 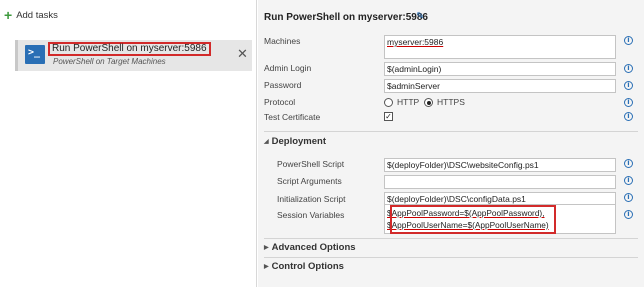 I want to click on password-input: $adminServer, so click(x=500, y=86).